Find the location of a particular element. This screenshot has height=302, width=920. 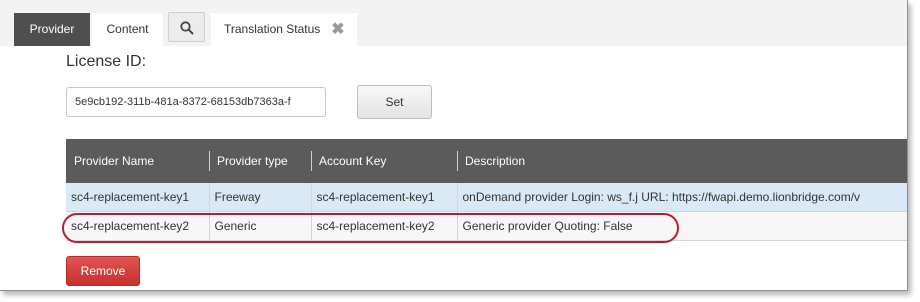

tab-translation-status-label: Translation Status is located at coordinates (272, 29).